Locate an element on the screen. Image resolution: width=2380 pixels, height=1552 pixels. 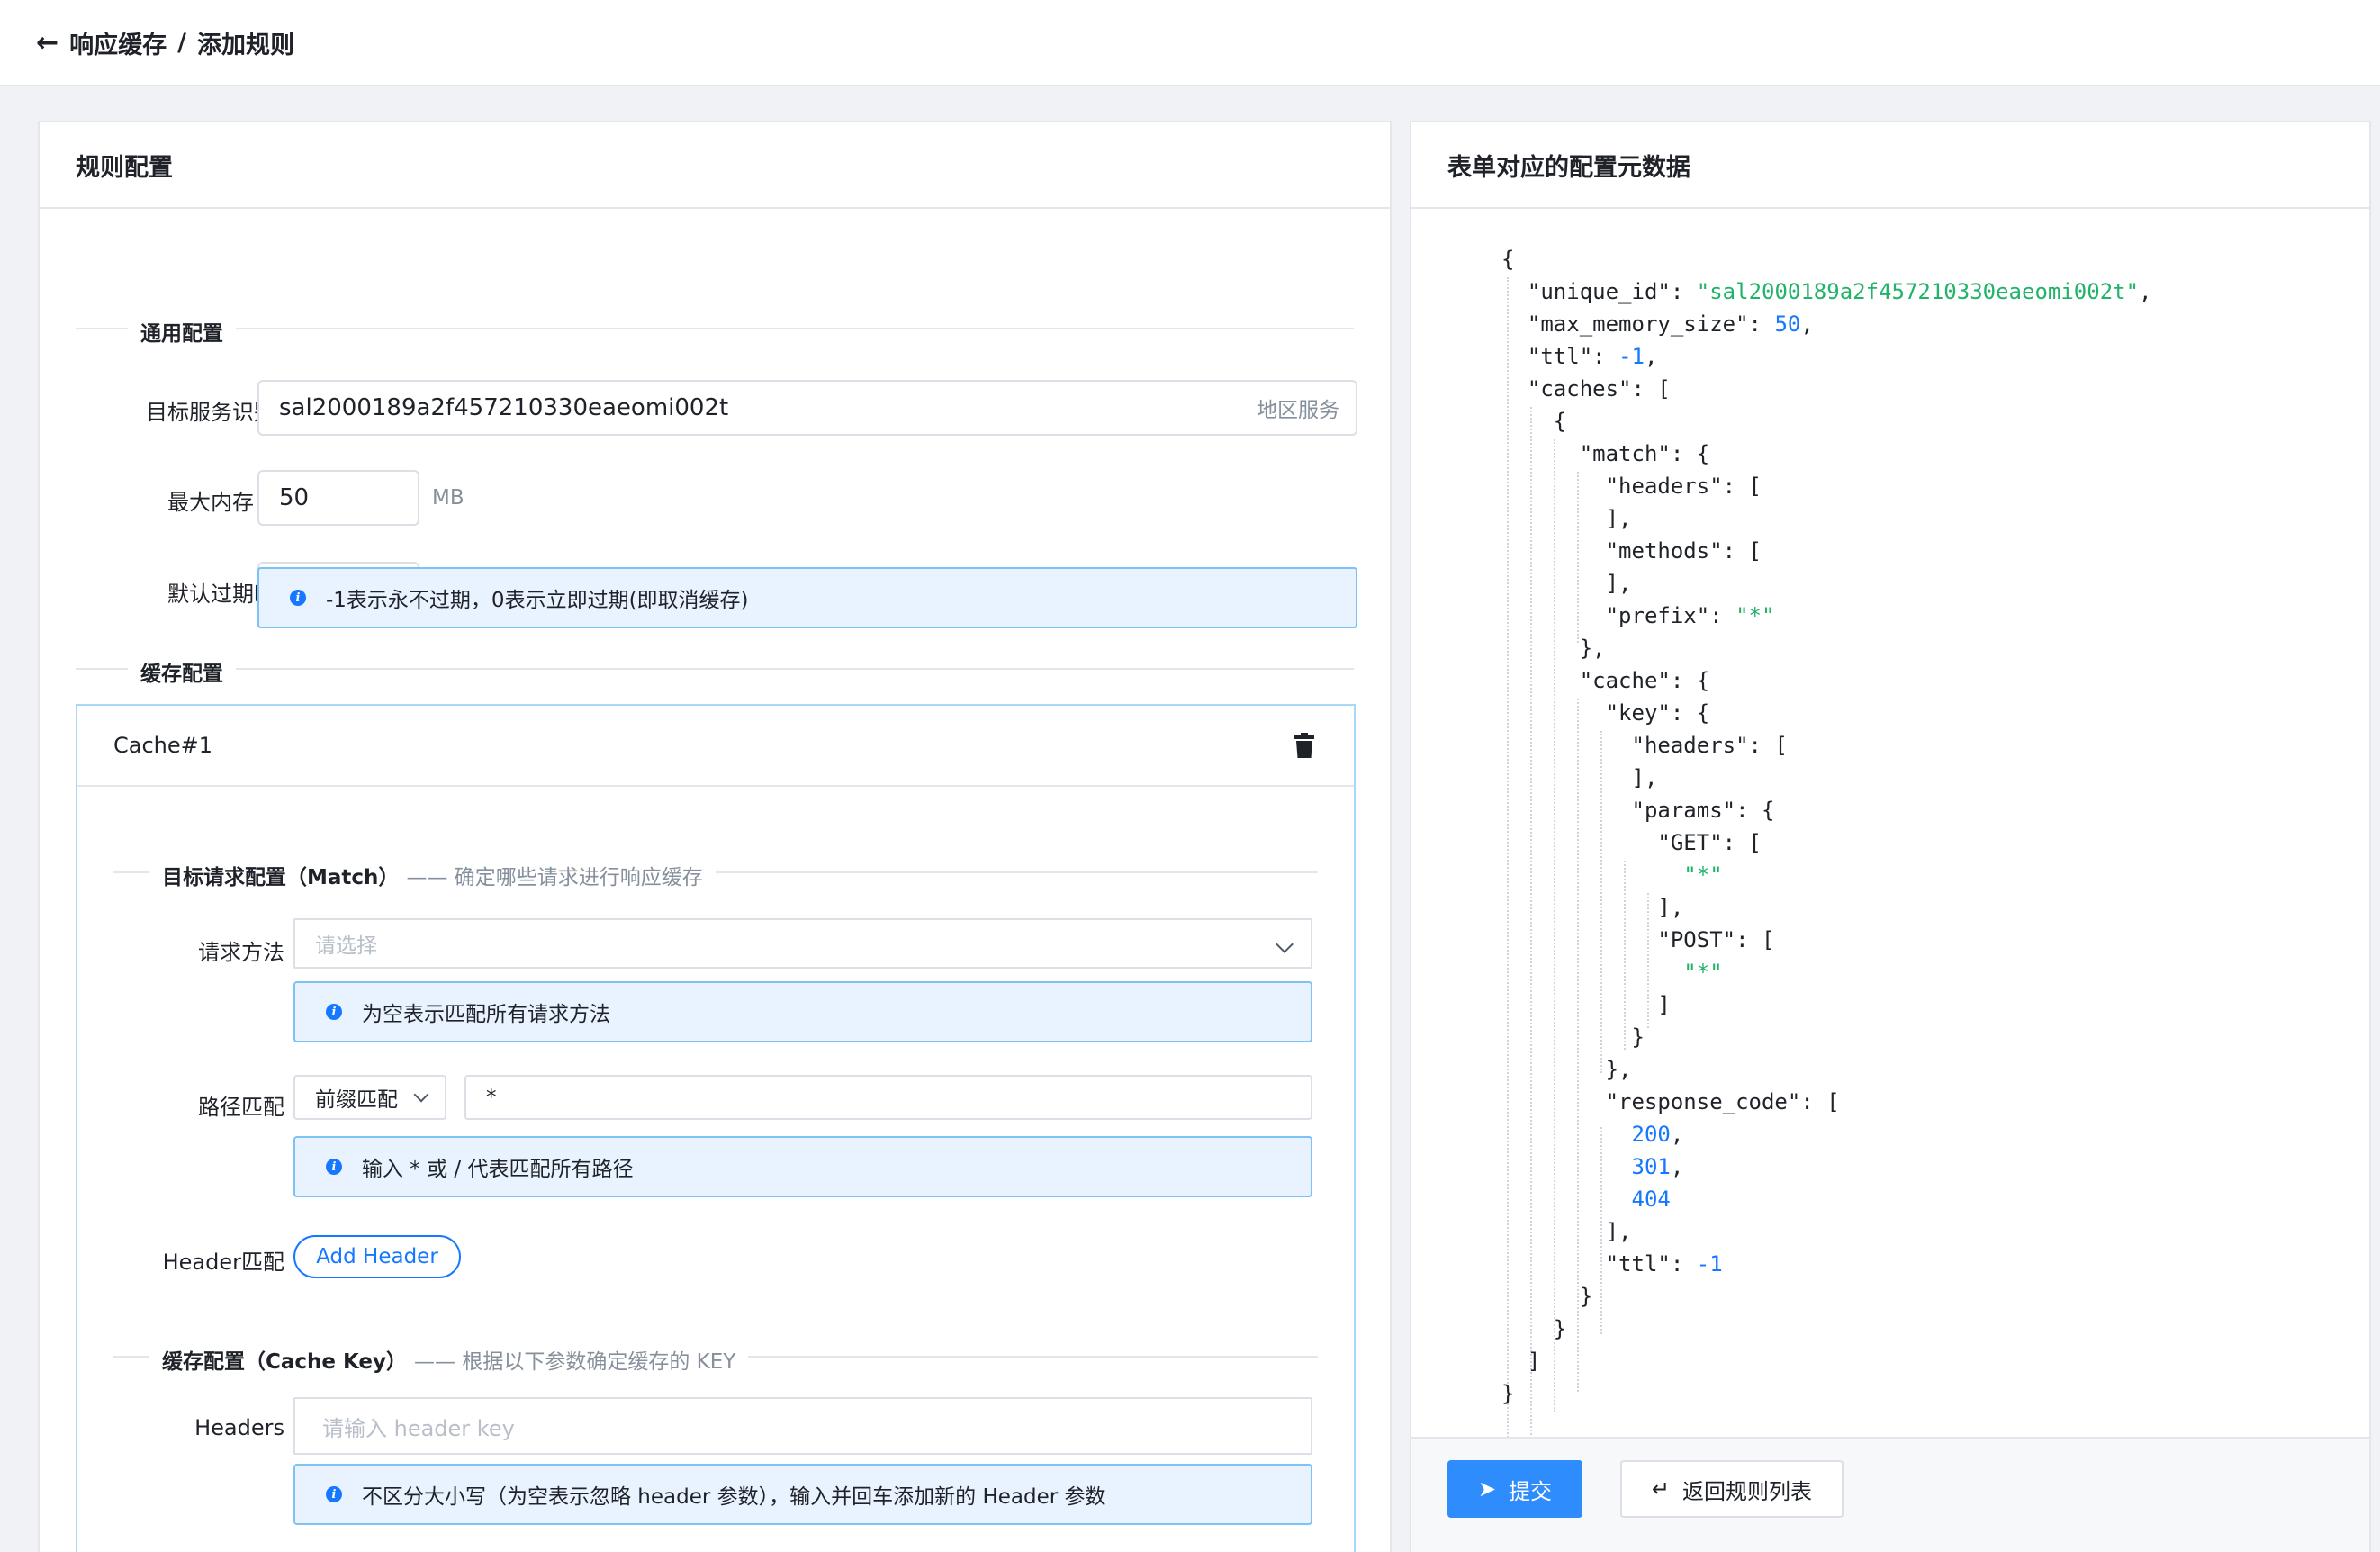
method-select-placeholder: 请选择 is located at coordinates (346, 946).